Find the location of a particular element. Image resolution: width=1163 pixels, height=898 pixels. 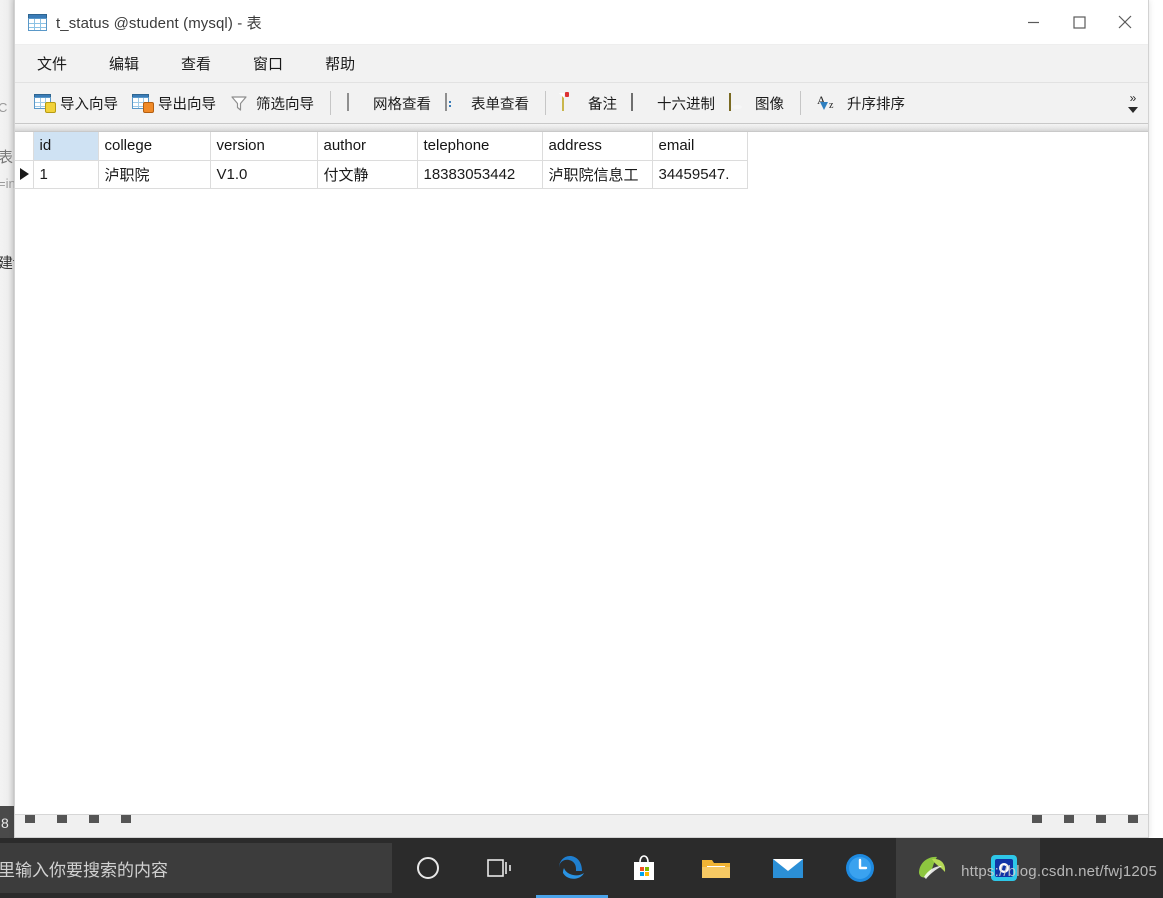

row-arrow-icon is located at coordinates (24, 174).